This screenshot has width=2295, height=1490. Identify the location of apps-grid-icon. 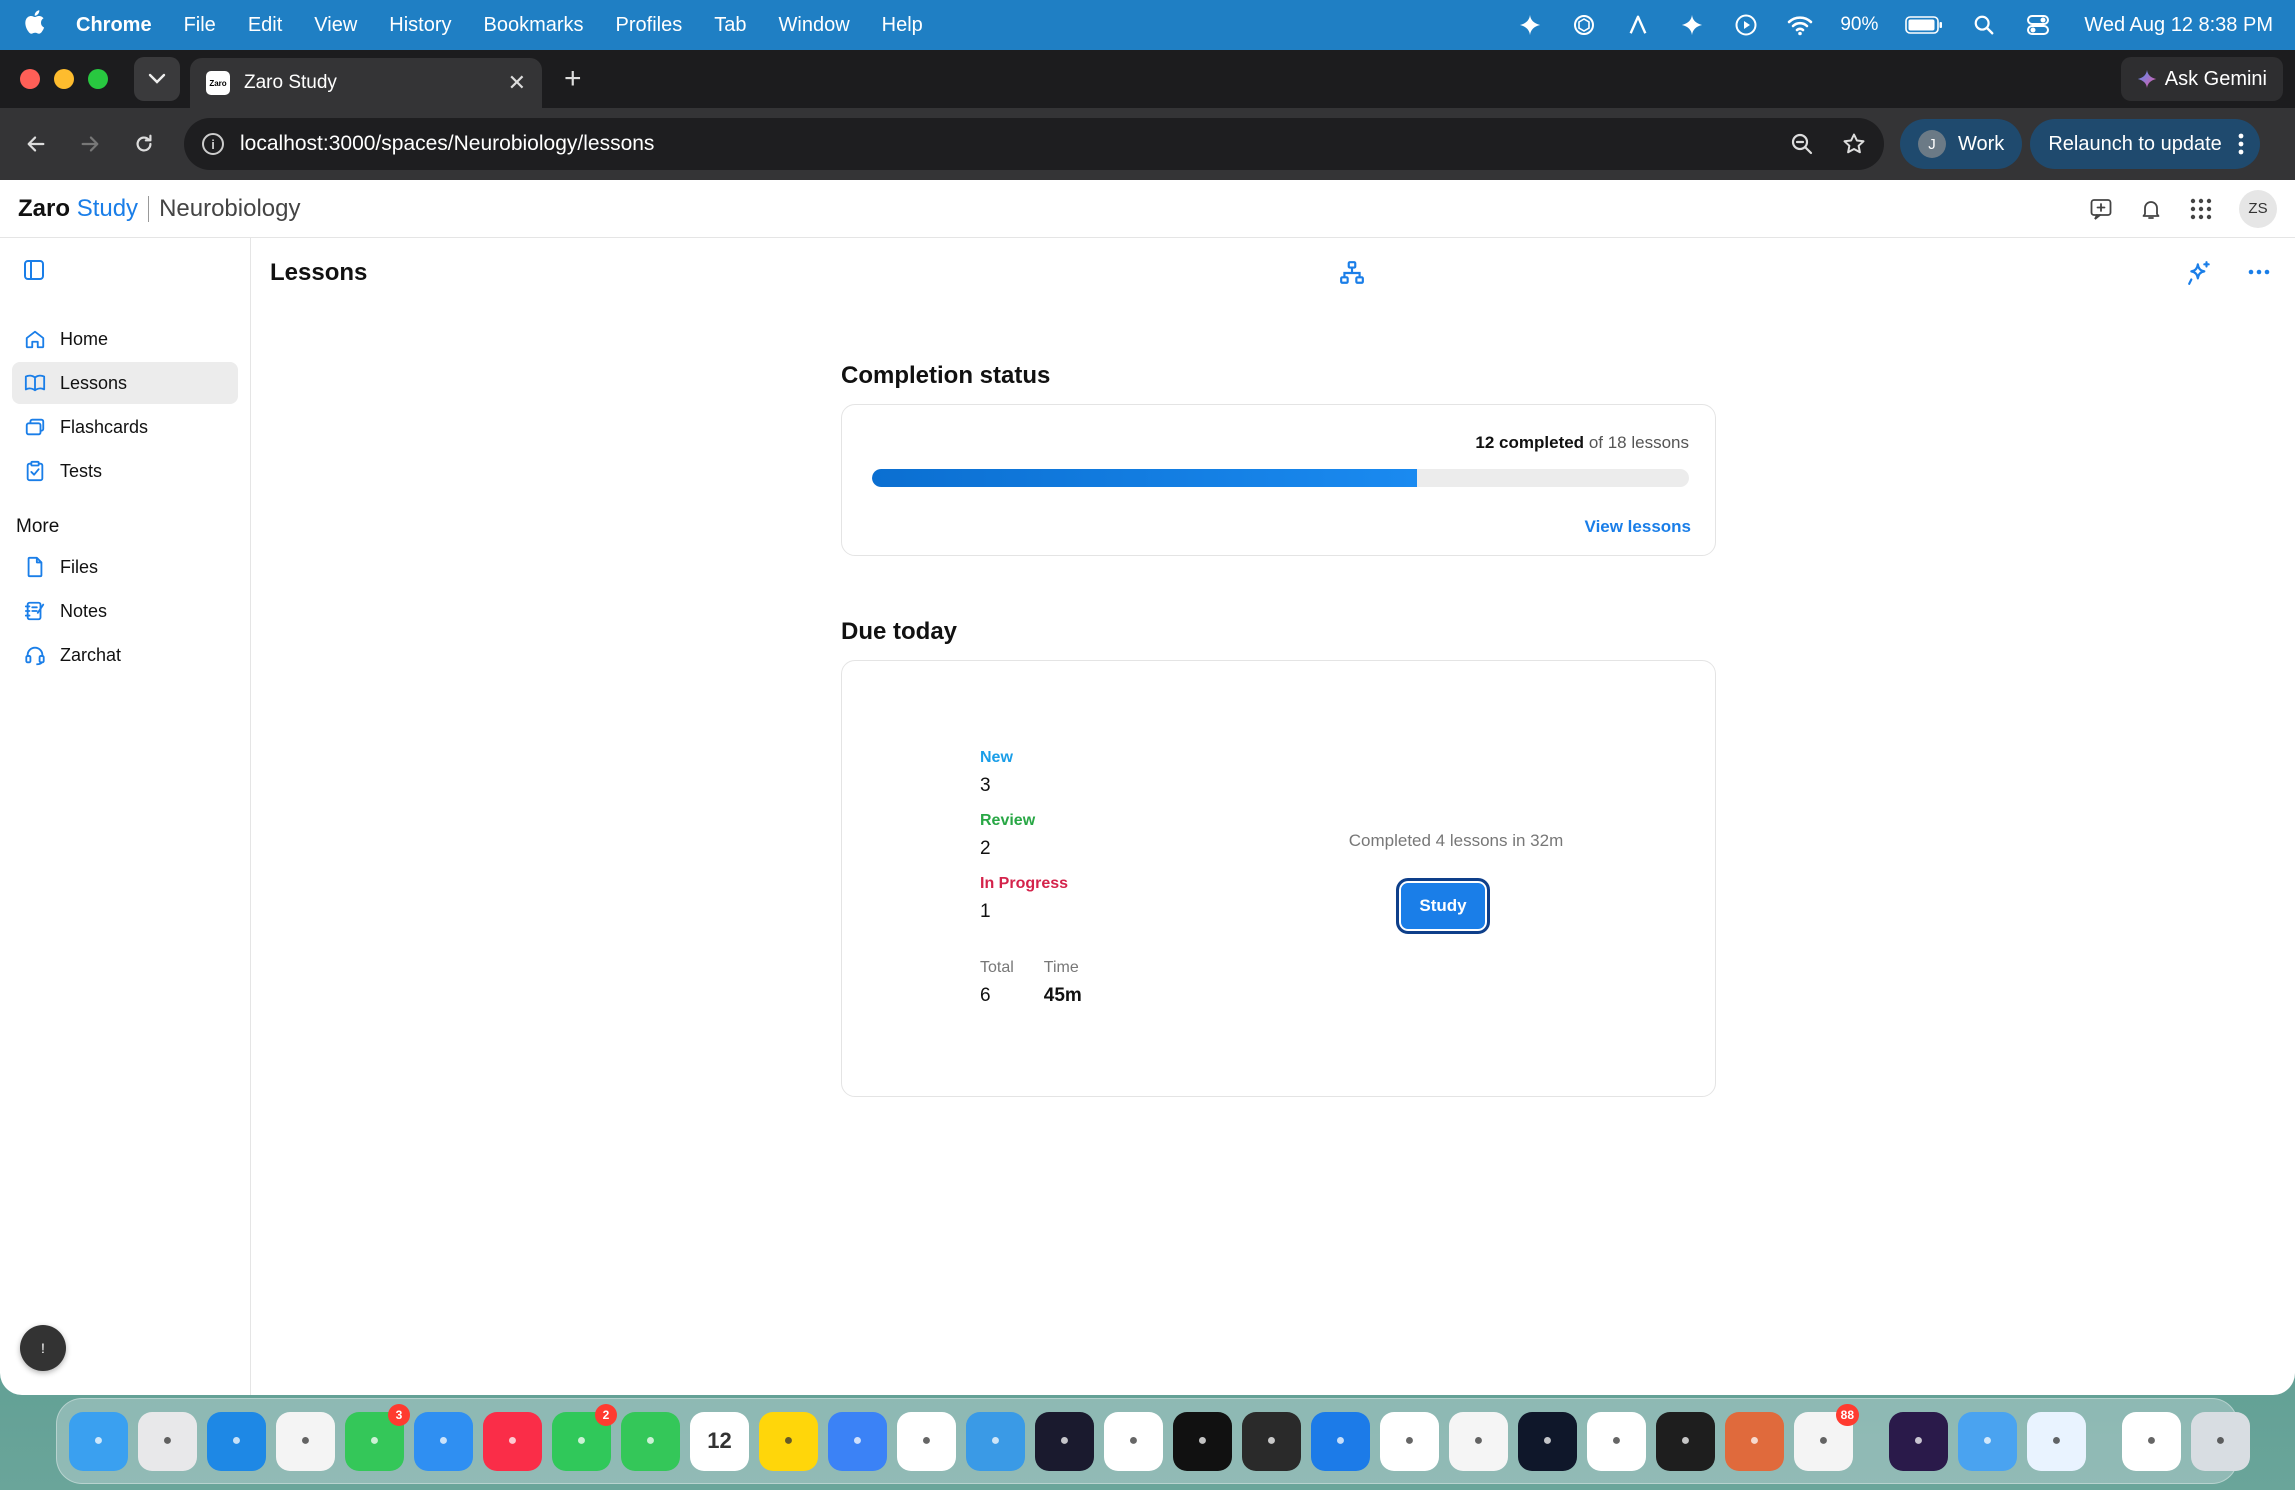
(2201, 209).